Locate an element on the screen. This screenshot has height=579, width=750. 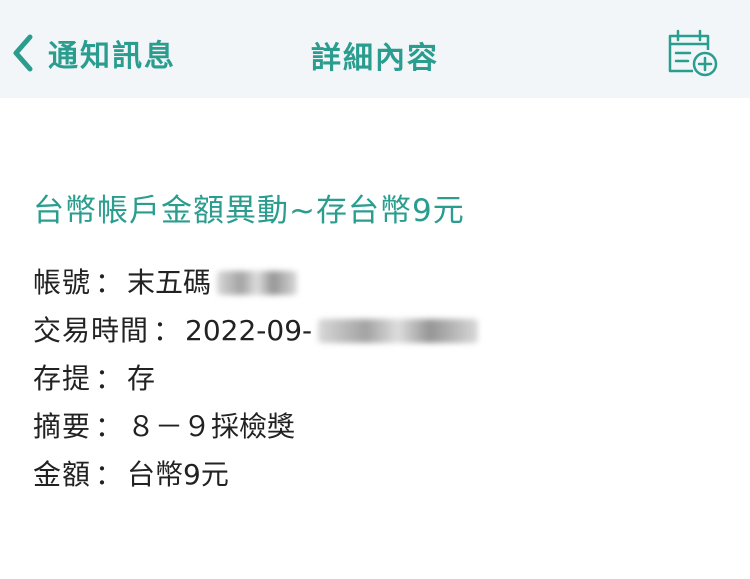
message-title: 台幣帳戶金額異動~存台幣9元 is located at coordinates (249, 211).